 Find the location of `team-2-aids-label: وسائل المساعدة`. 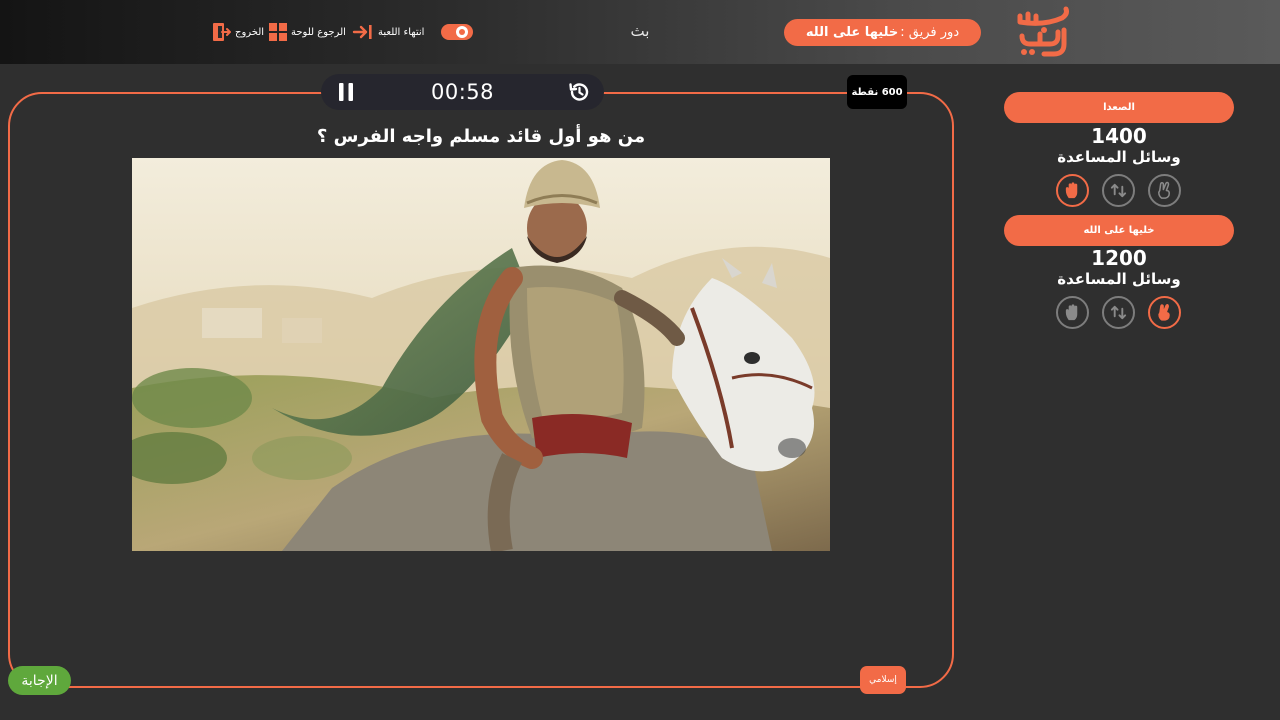

team-2-aids-label: وسائل المساعدة is located at coordinates (1119, 279).